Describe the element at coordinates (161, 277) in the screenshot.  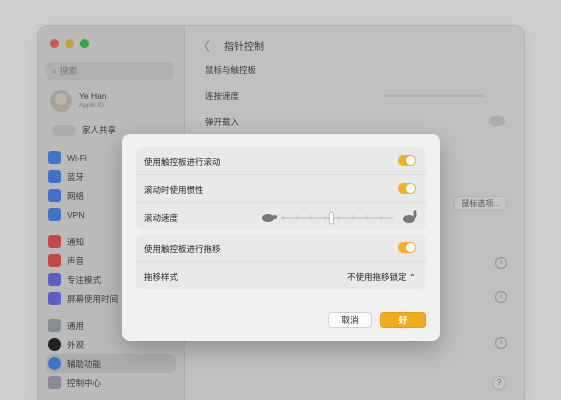
I see `drag-style-label: 拖移样式` at that location.